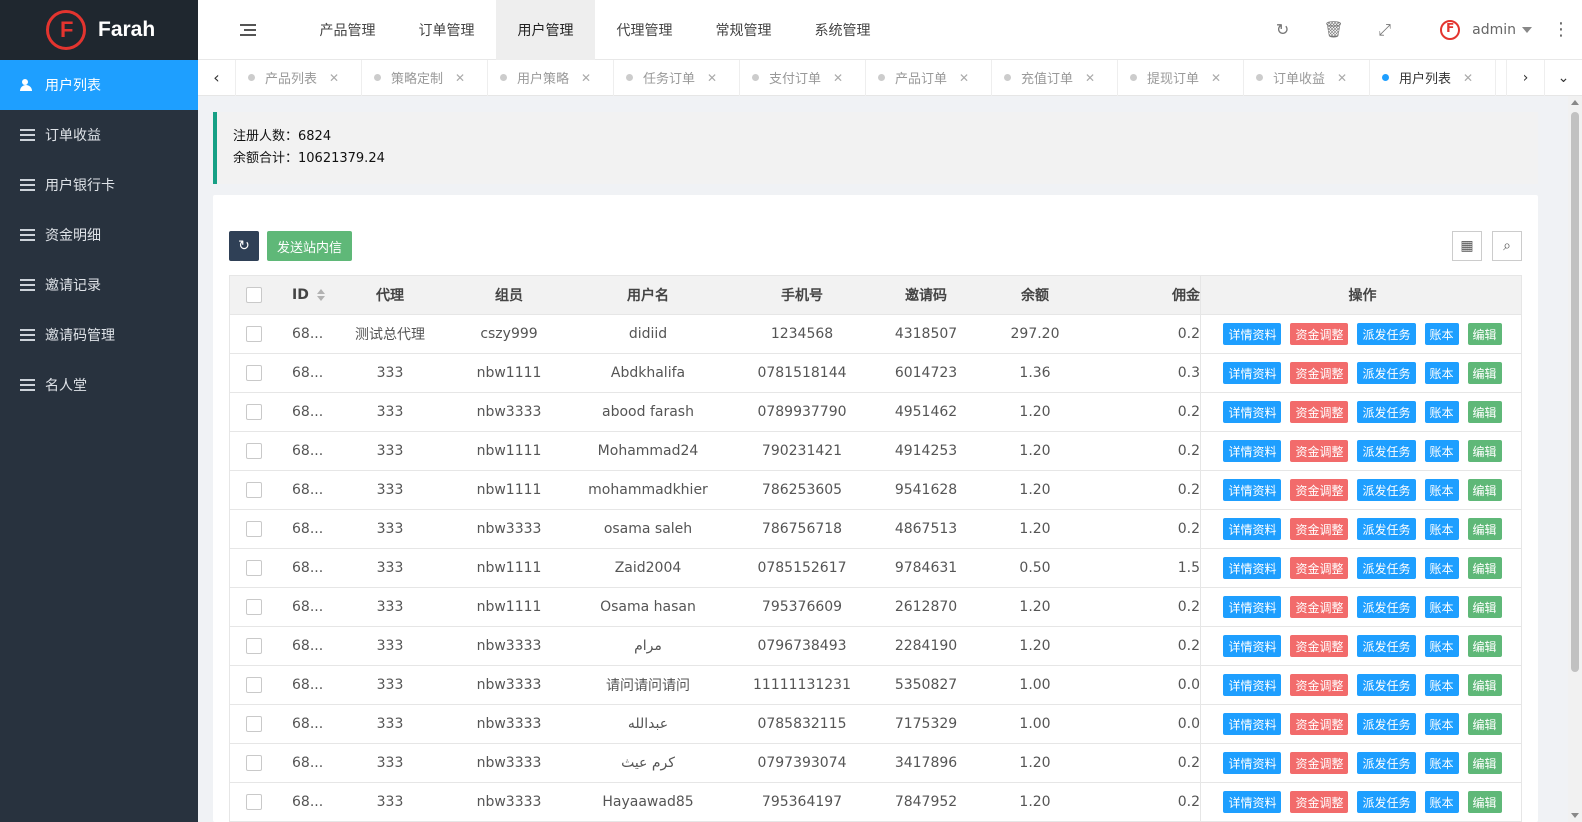 The width and height of the screenshot is (1582, 822). Describe the element at coordinates (1433, 77) in the screenshot. I see `tab-item: 用户列表 ✕` at that location.